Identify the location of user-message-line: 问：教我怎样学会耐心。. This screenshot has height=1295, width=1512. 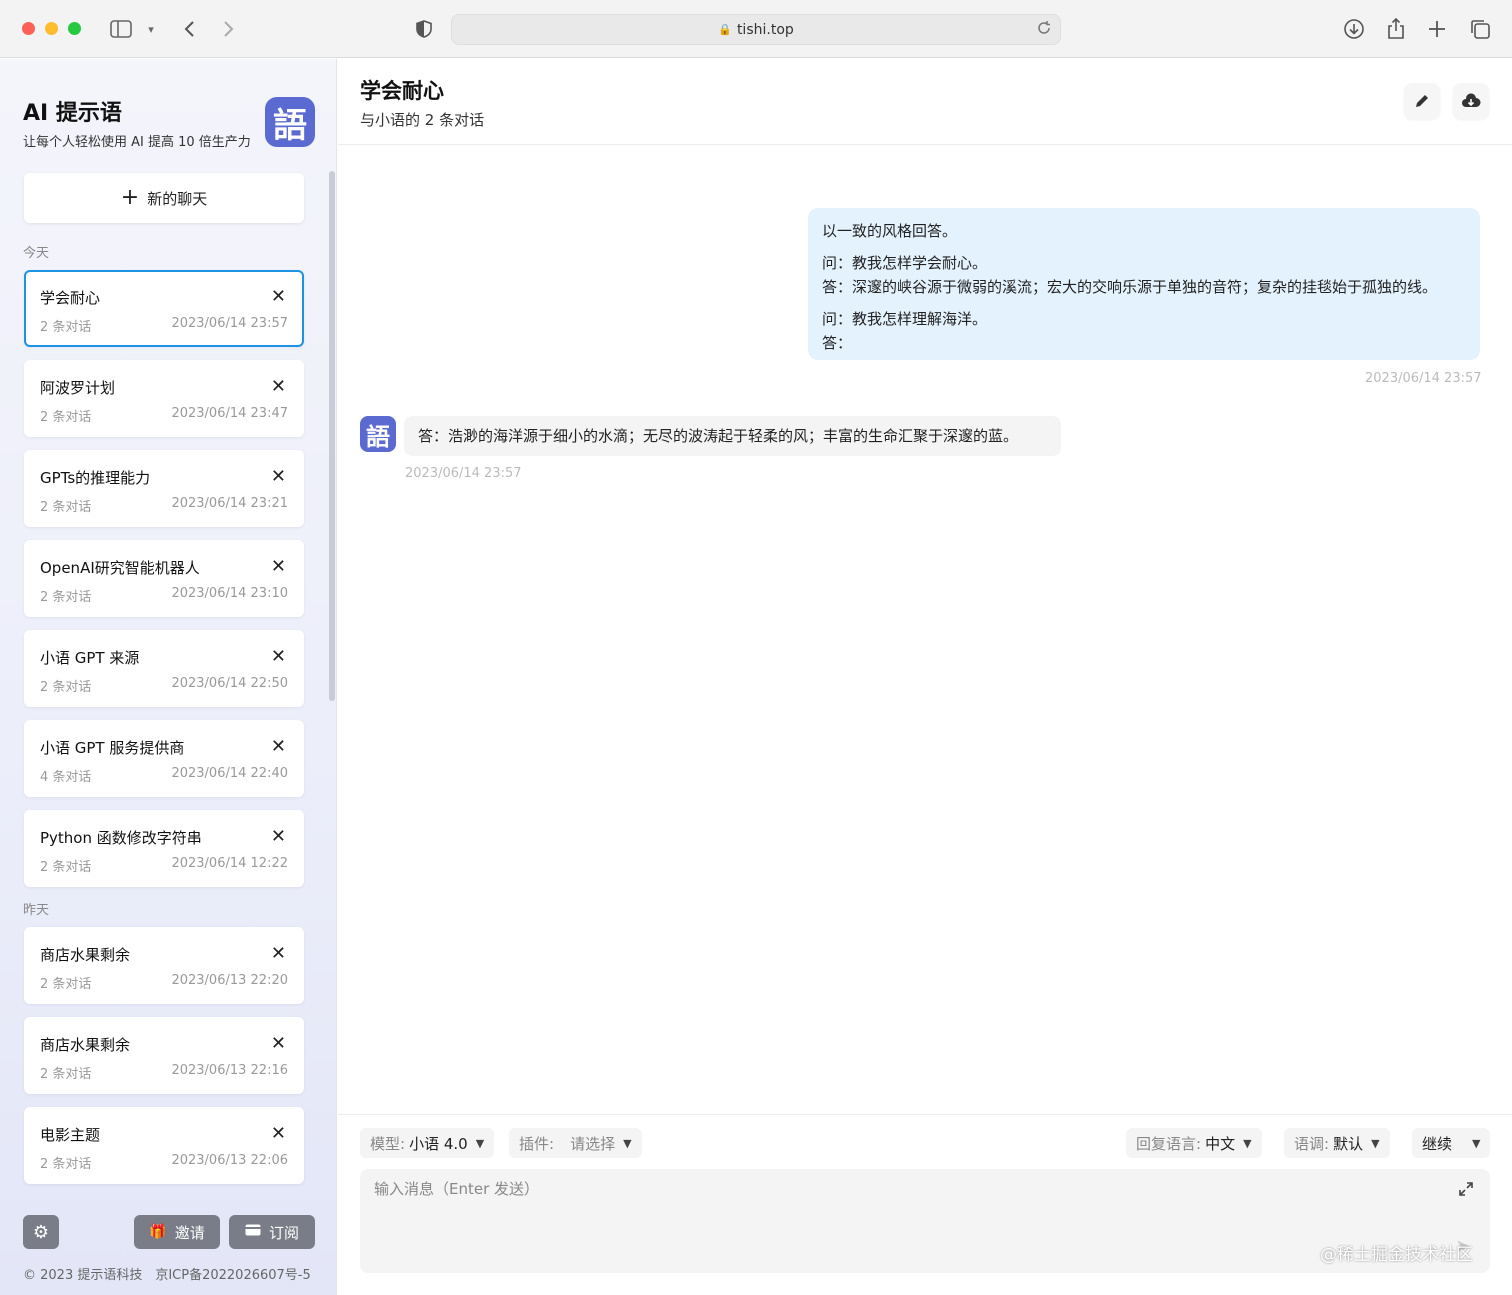
(905, 263).